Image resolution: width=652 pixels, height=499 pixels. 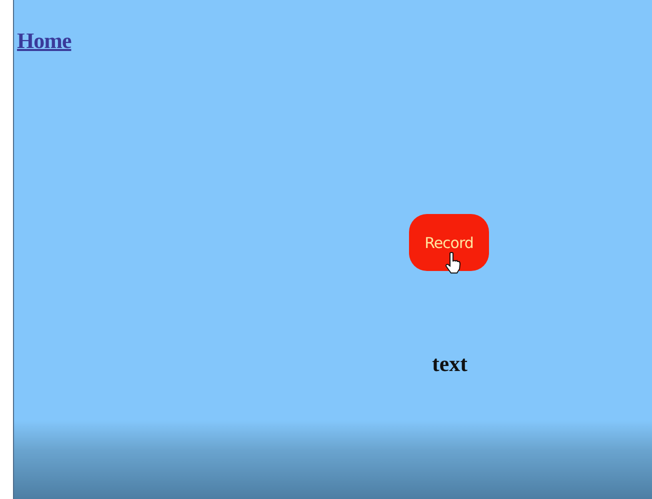 I want to click on home-link: Home, so click(x=44, y=41).